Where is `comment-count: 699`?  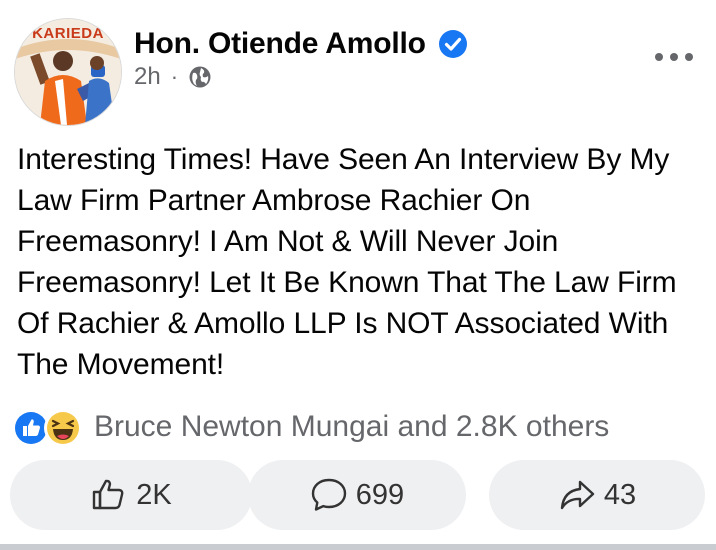
comment-count: 699 is located at coordinates (380, 494).